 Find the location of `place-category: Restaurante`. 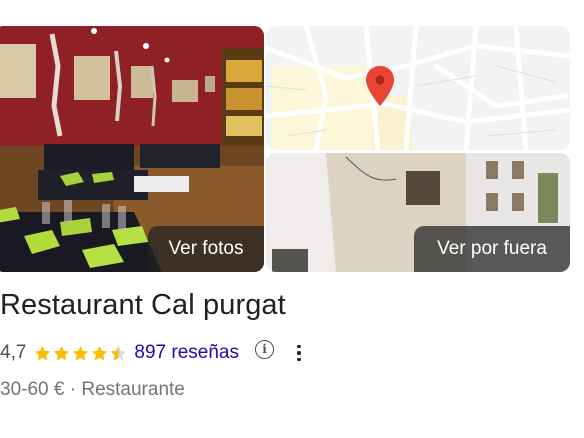

place-category: Restaurante is located at coordinates (133, 389).